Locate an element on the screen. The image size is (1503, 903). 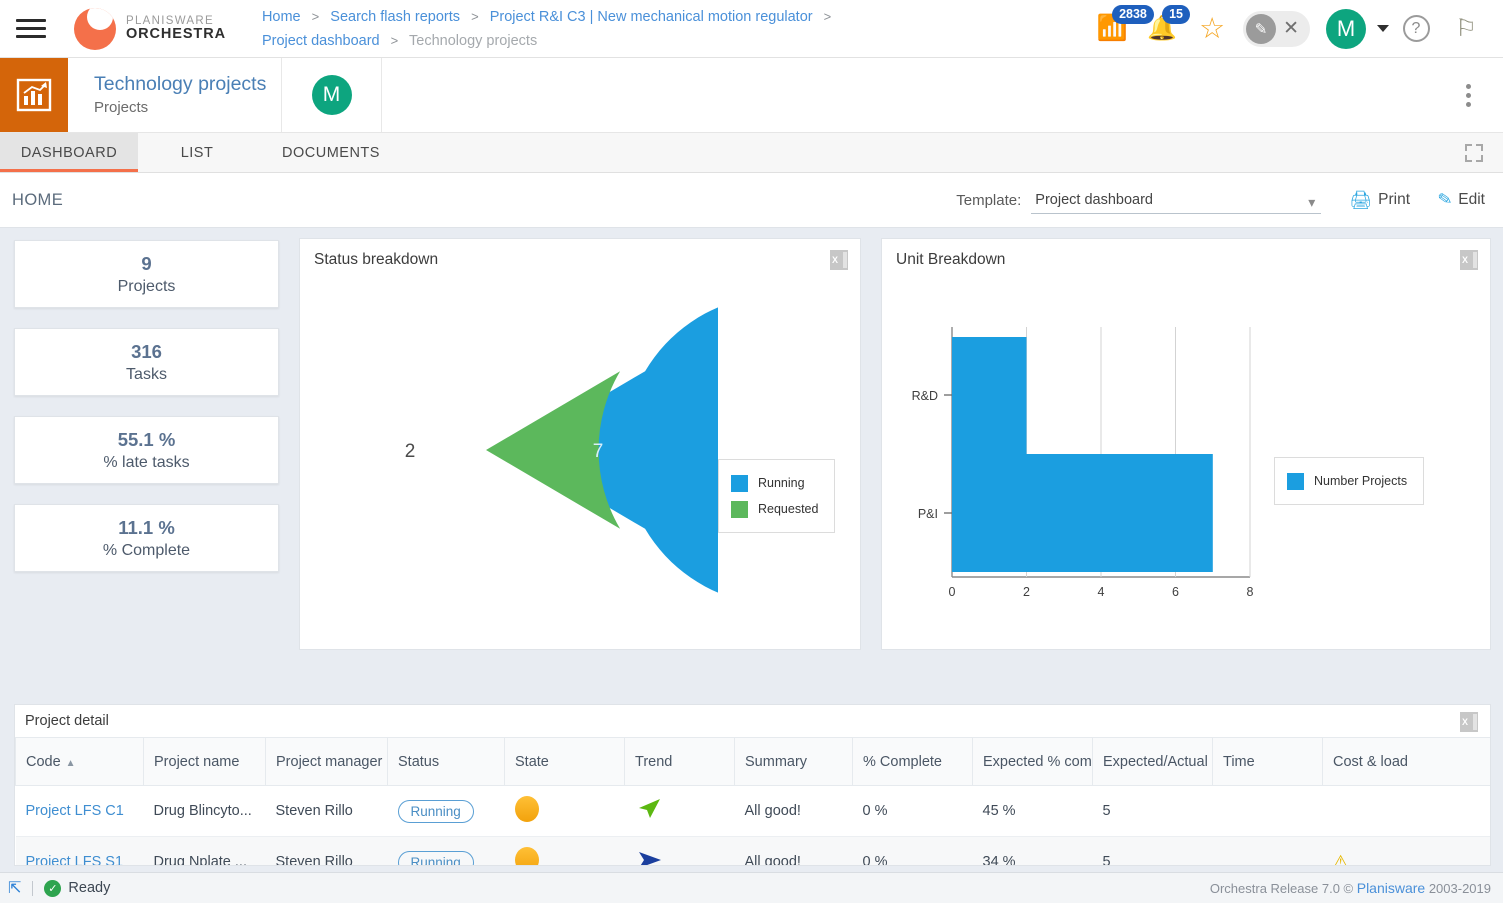
fullscreen-button is located at coordinates (1484, 152).